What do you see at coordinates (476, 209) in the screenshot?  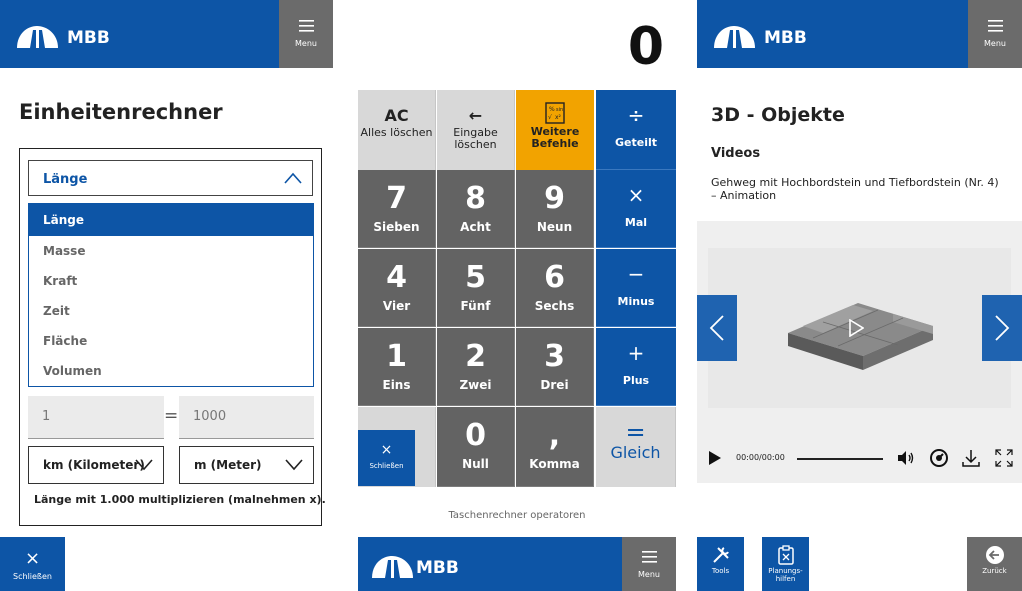 I see `digit-8-key: 8 Acht` at bounding box center [476, 209].